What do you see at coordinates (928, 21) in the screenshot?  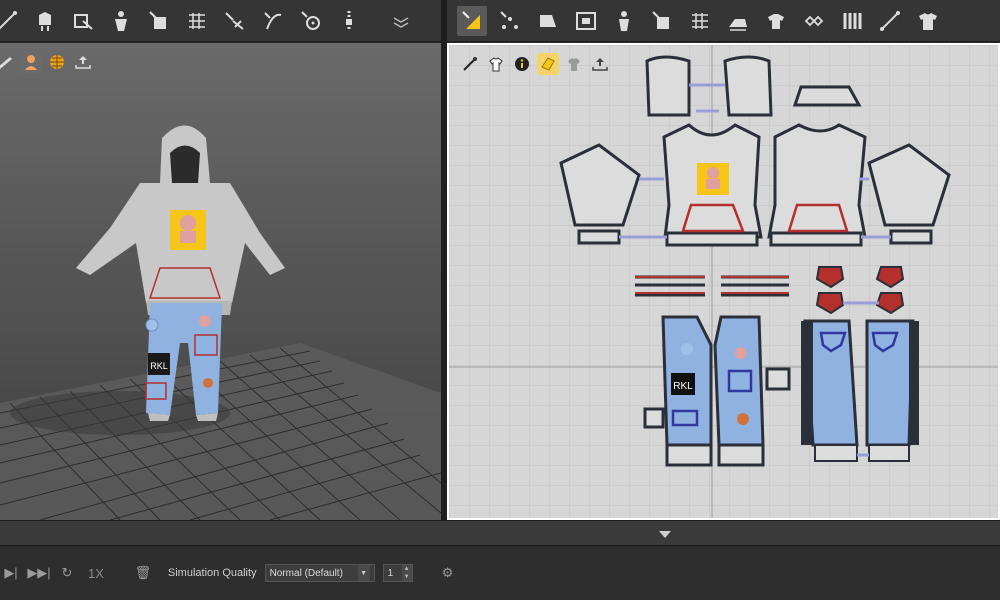 I see `tshirt-icon` at bounding box center [928, 21].